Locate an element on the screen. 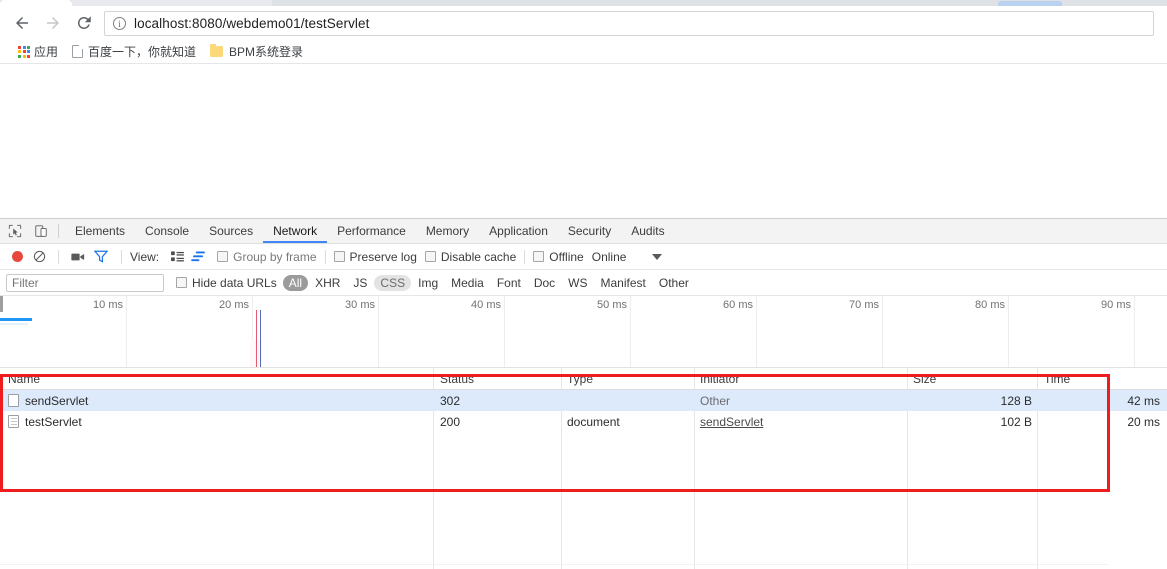 This screenshot has width=1167, height=569. column-header-type: Type is located at coordinates (580, 379).